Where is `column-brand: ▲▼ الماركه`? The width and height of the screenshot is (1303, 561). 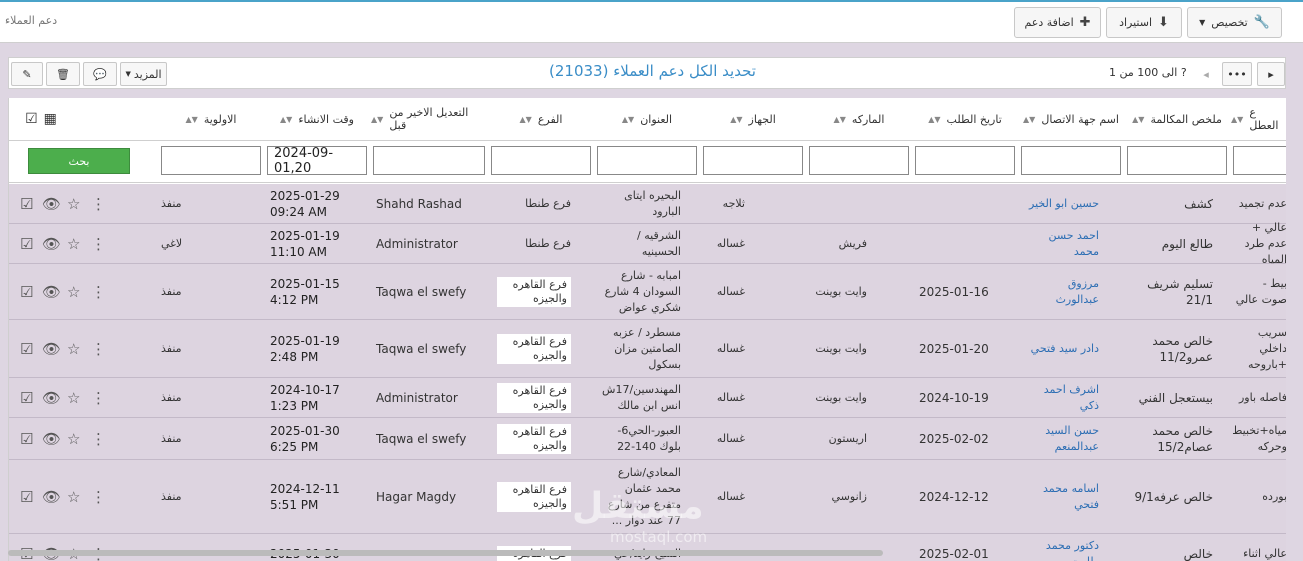 column-brand: ▲▼ الماركه is located at coordinates (859, 119).